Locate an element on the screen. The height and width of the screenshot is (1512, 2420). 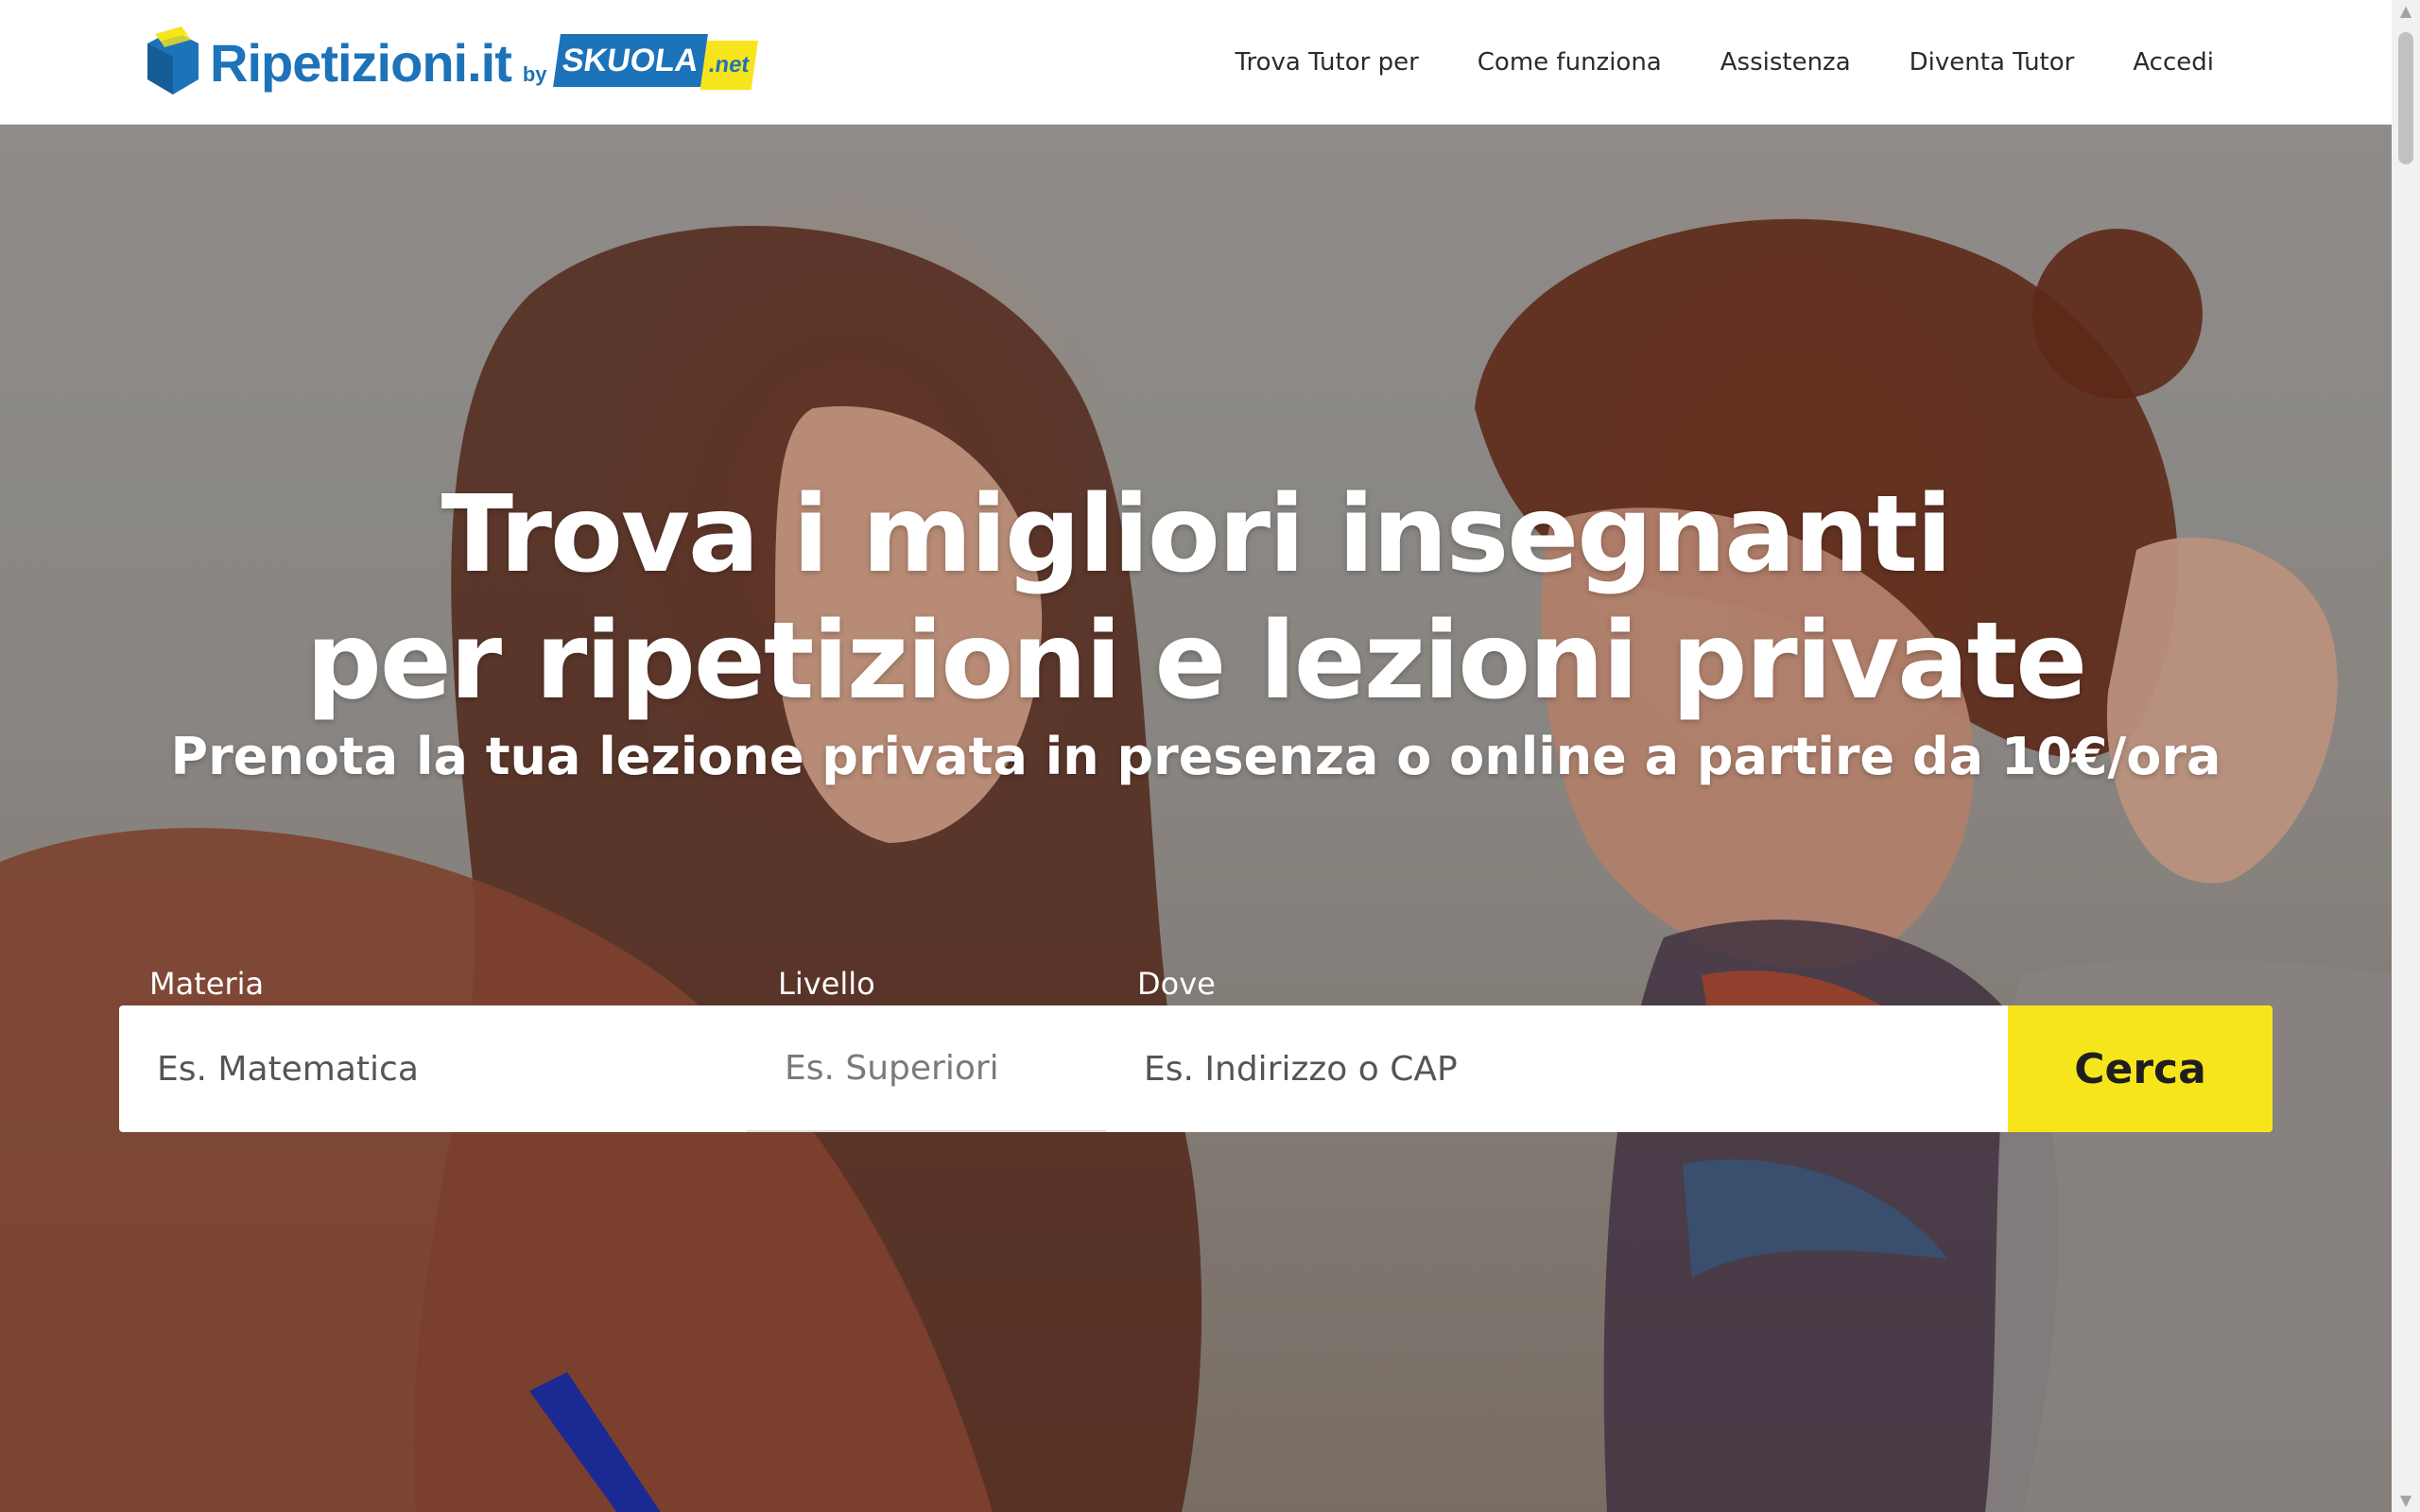
dove-input is located at coordinates (1557, 1068).